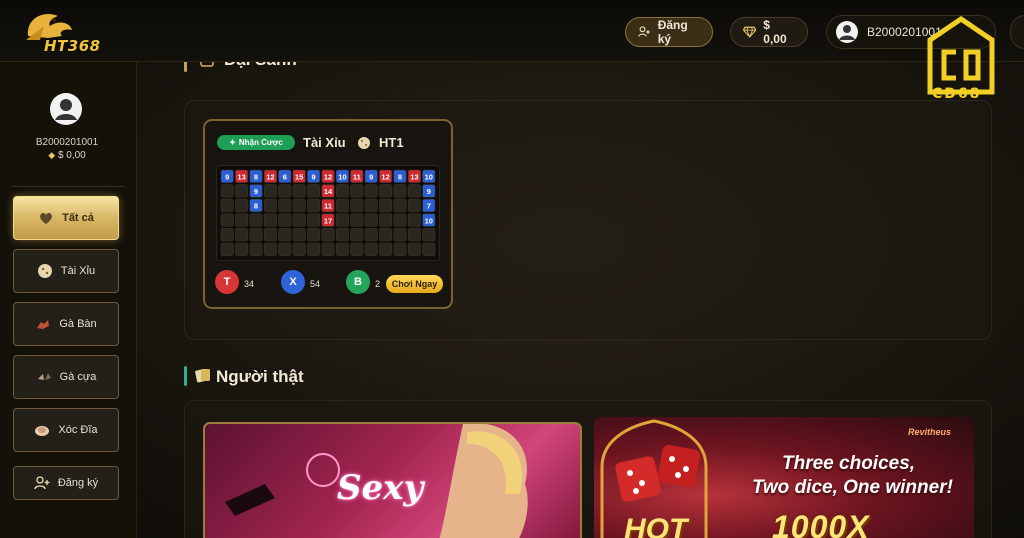 The height and width of the screenshot is (538, 1024). I want to click on sidebar-item-label: Xóc Đĩa, so click(78, 430).